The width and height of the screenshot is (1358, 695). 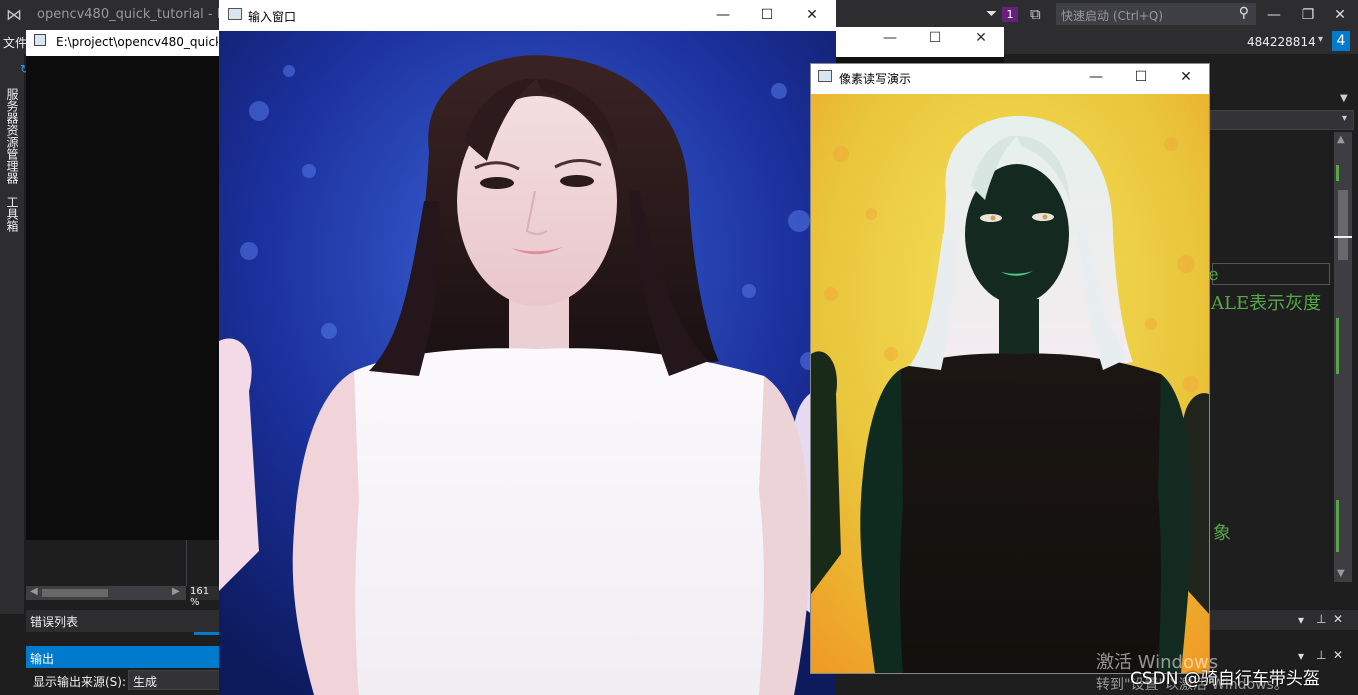 What do you see at coordinates (186, 563) in the screenshot?
I see `divider` at bounding box center [186, 563].